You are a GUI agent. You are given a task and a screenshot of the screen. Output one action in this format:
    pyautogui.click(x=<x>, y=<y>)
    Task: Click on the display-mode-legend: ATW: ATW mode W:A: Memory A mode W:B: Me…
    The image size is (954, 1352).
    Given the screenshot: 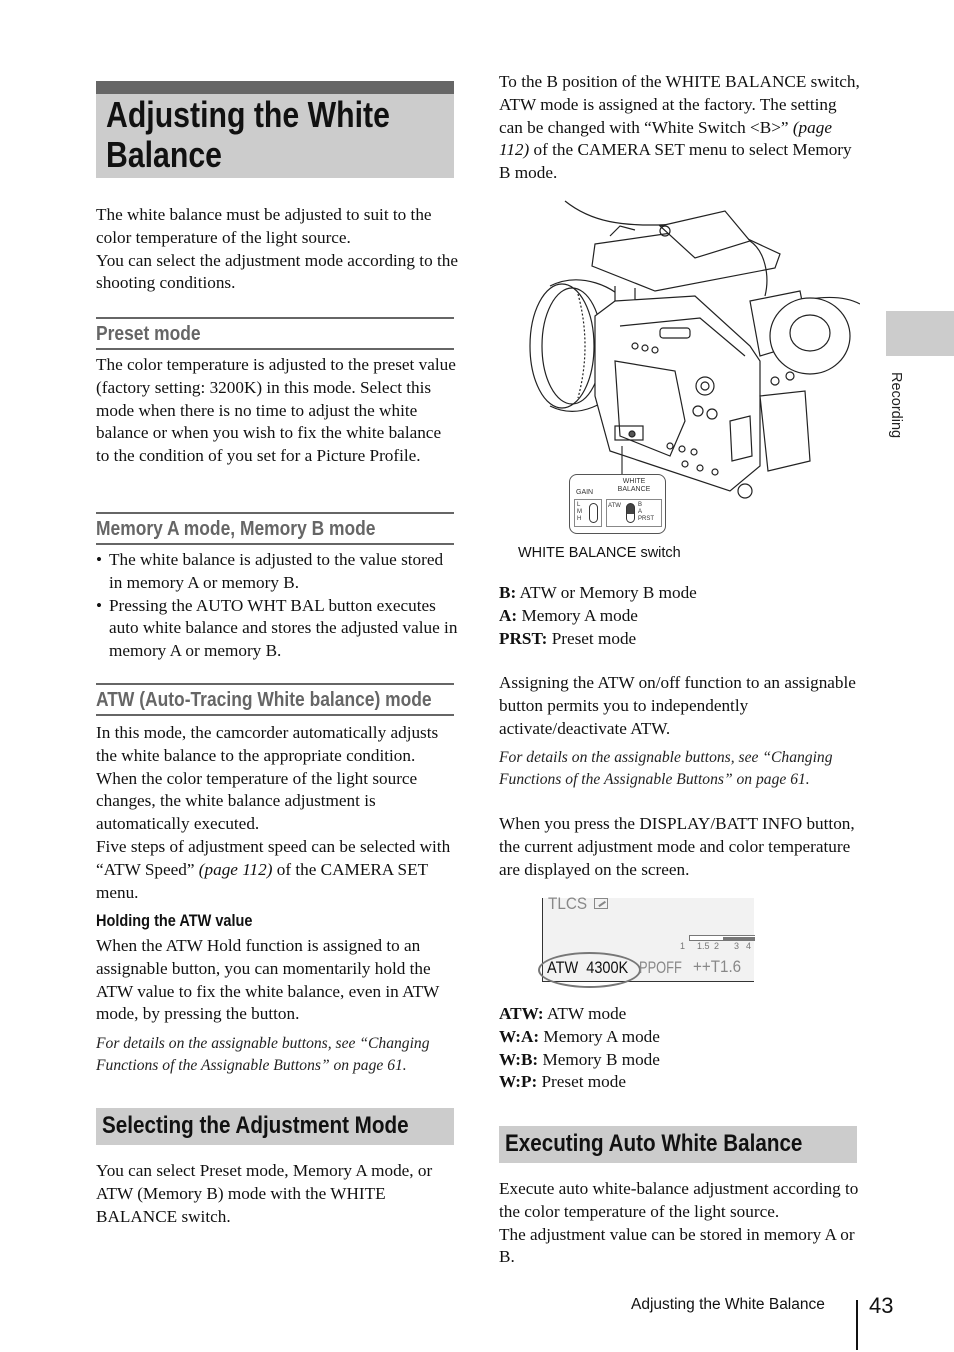 What is the action you would take?
    pyautogui.click(x=680, y=1048)
    